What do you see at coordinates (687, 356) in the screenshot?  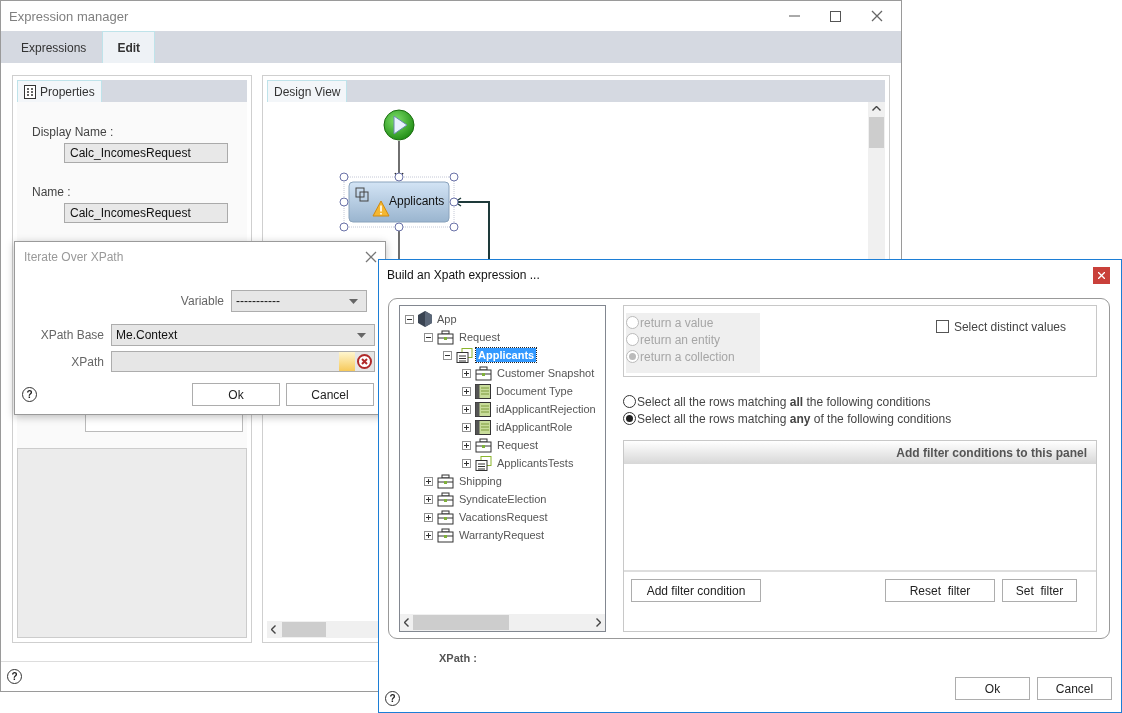 I see `radio-label: return a collection` at bounding box center [687, 356].